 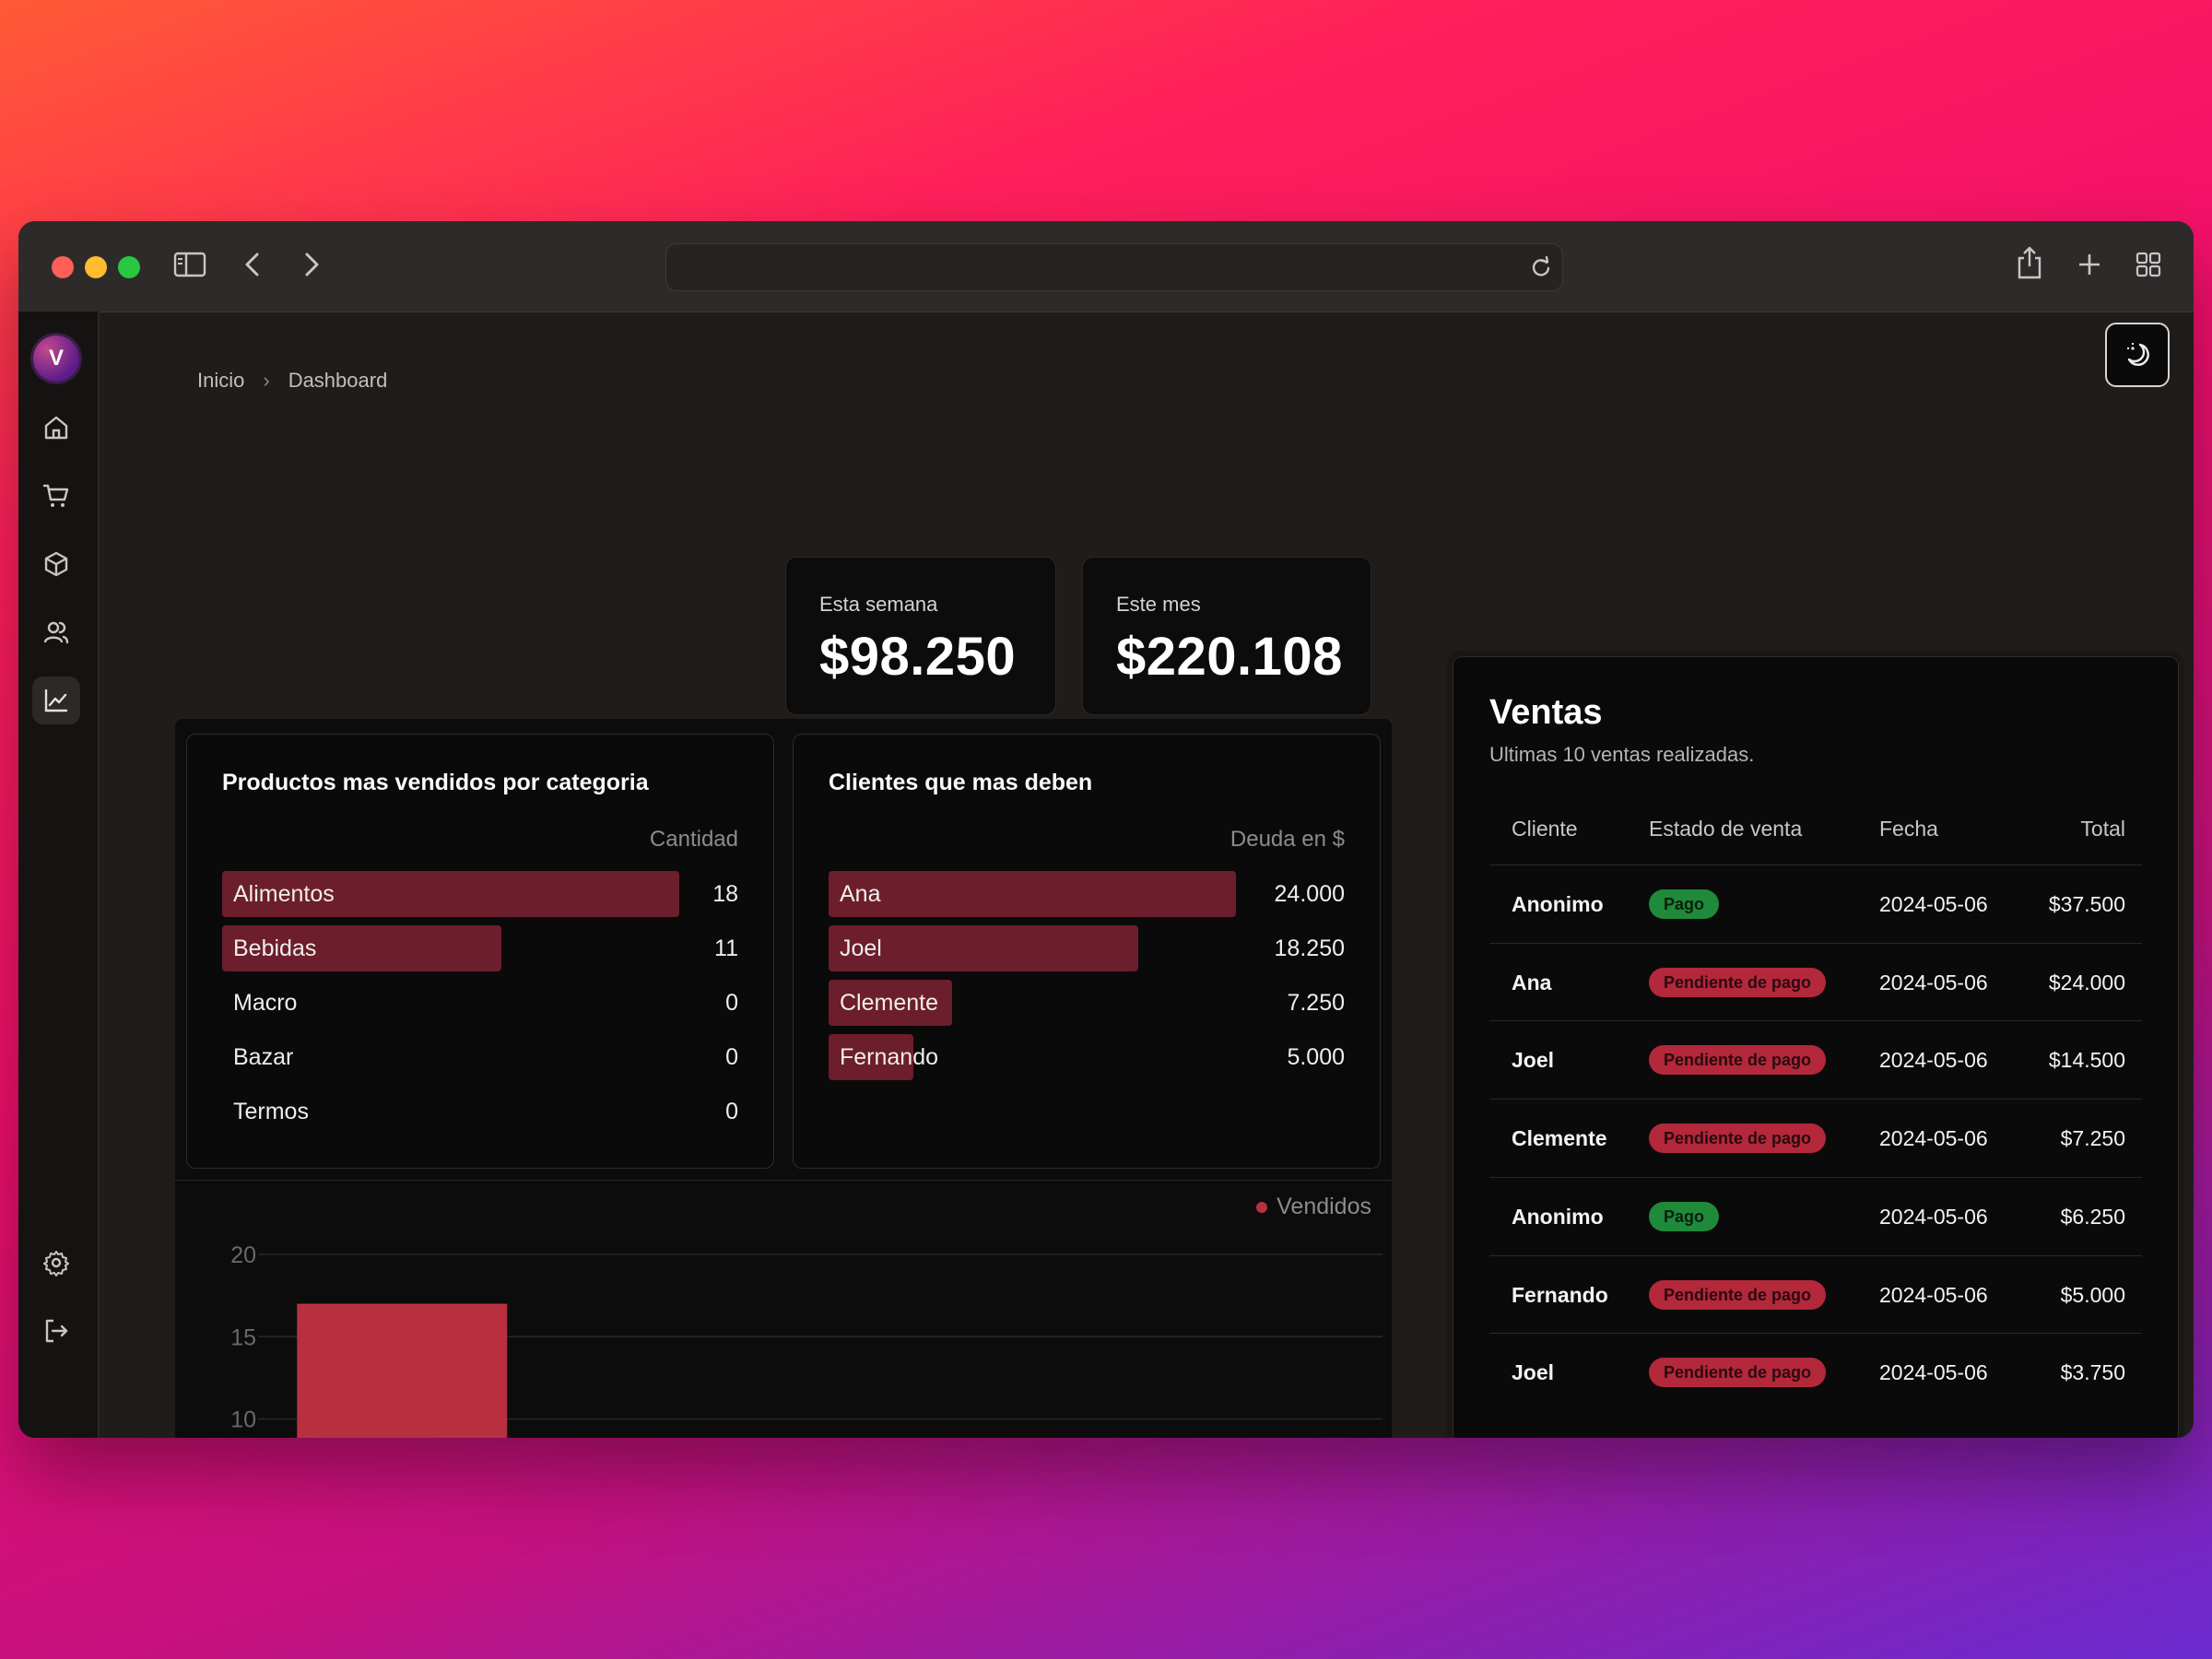 I want to click on minimize-window-button, so click(x=96, y=267).